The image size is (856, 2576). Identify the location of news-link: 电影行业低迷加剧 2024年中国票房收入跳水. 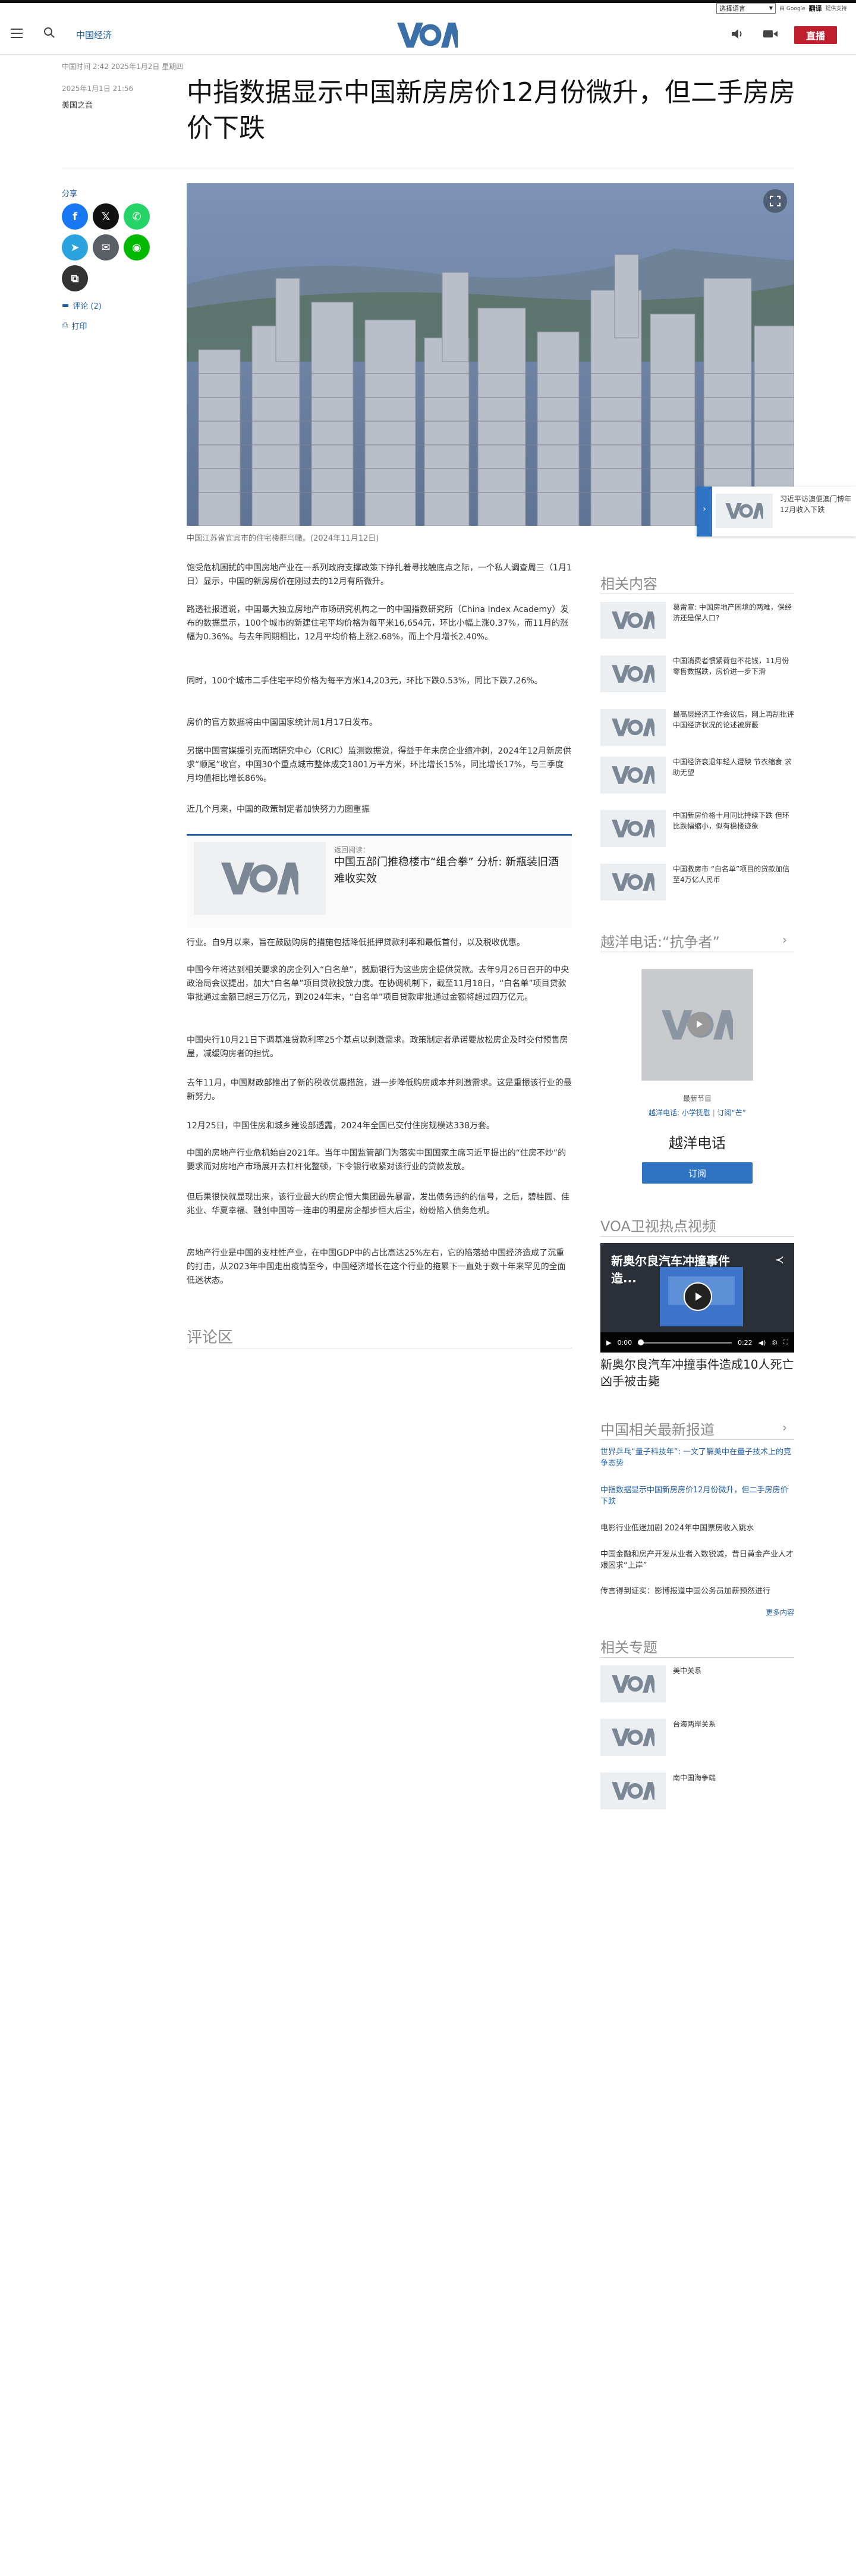
(697, 1528).